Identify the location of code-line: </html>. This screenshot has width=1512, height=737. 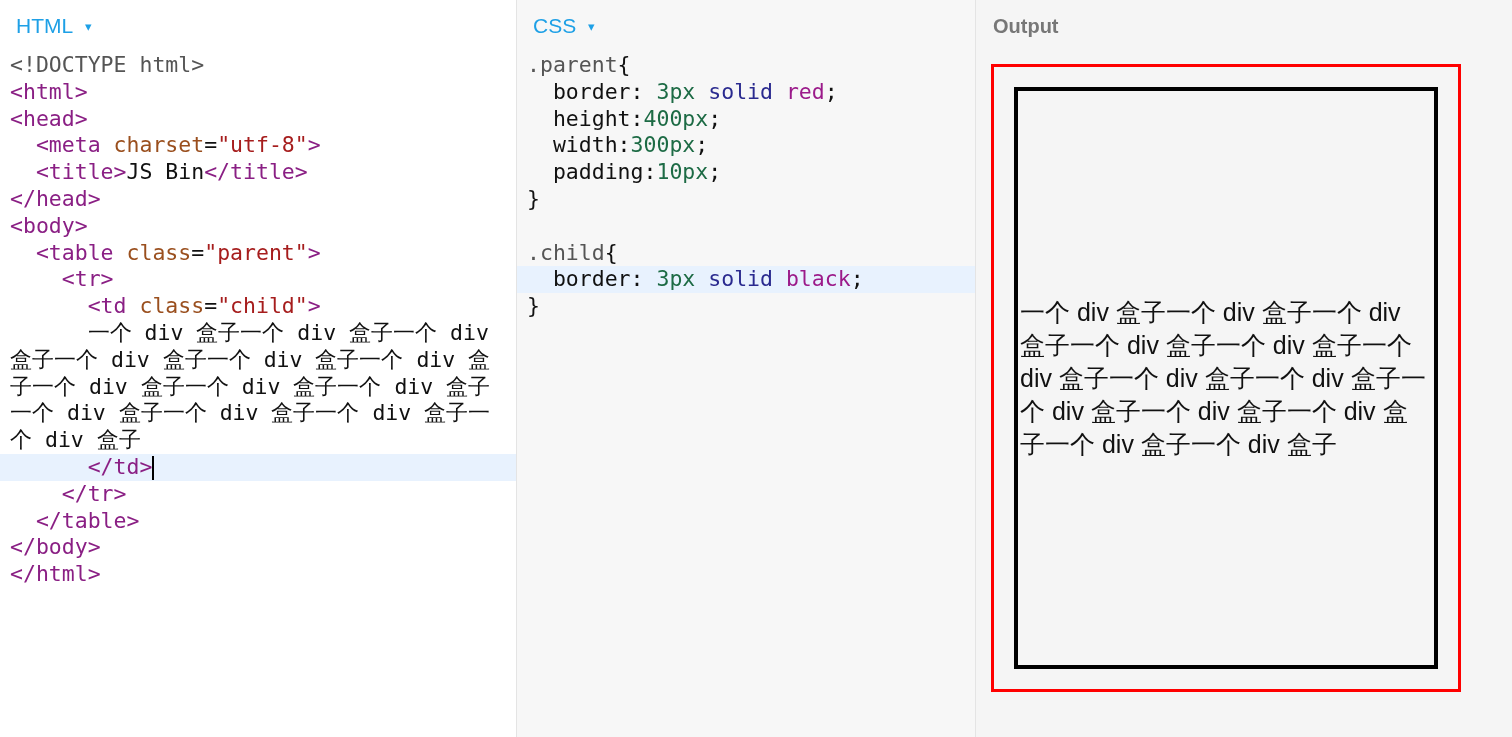
(55, 574).